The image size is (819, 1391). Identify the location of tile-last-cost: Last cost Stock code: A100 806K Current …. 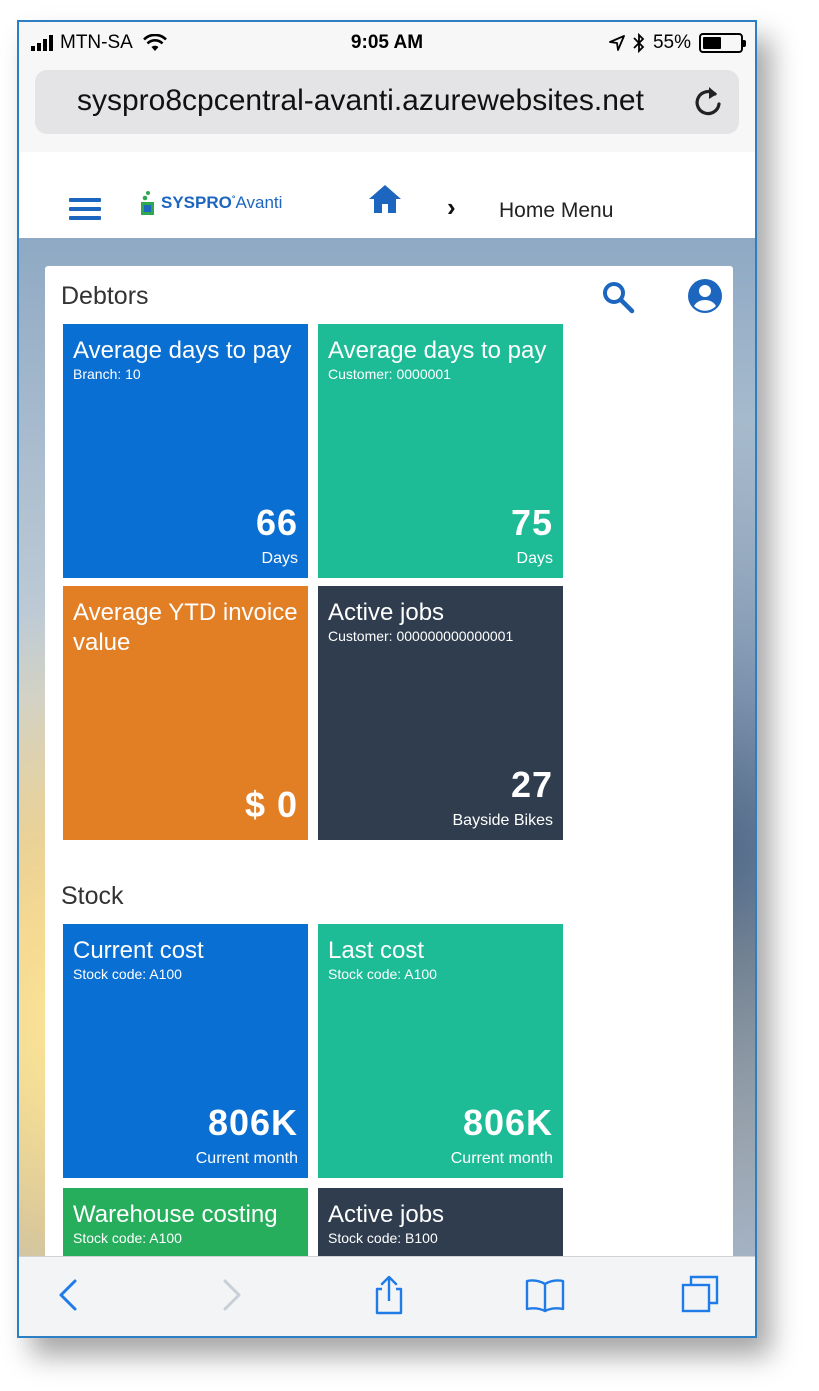
(440, 1051).